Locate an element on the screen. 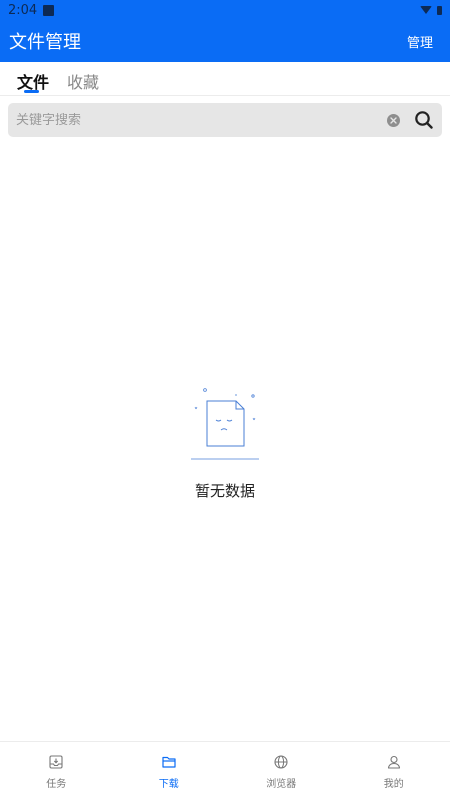  empty-document-icon is located at coordinates (225, 424).